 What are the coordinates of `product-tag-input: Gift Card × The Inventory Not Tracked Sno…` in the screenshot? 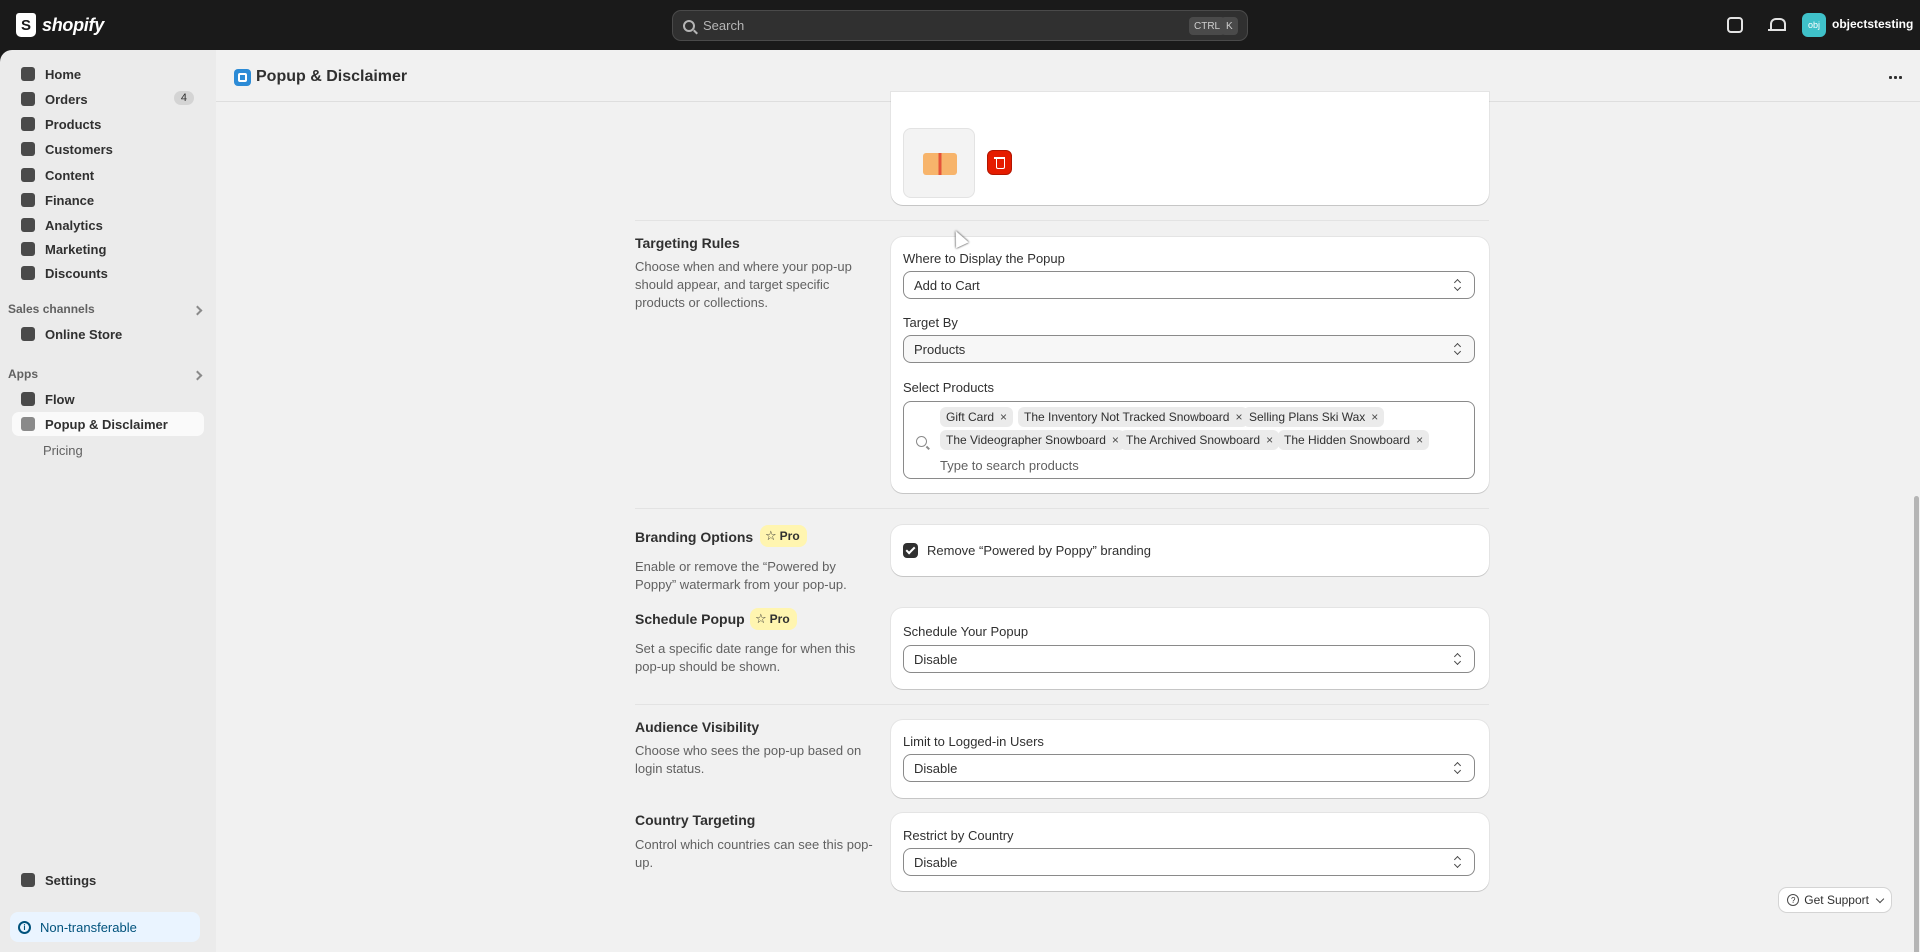 It's located at (1189, 440).